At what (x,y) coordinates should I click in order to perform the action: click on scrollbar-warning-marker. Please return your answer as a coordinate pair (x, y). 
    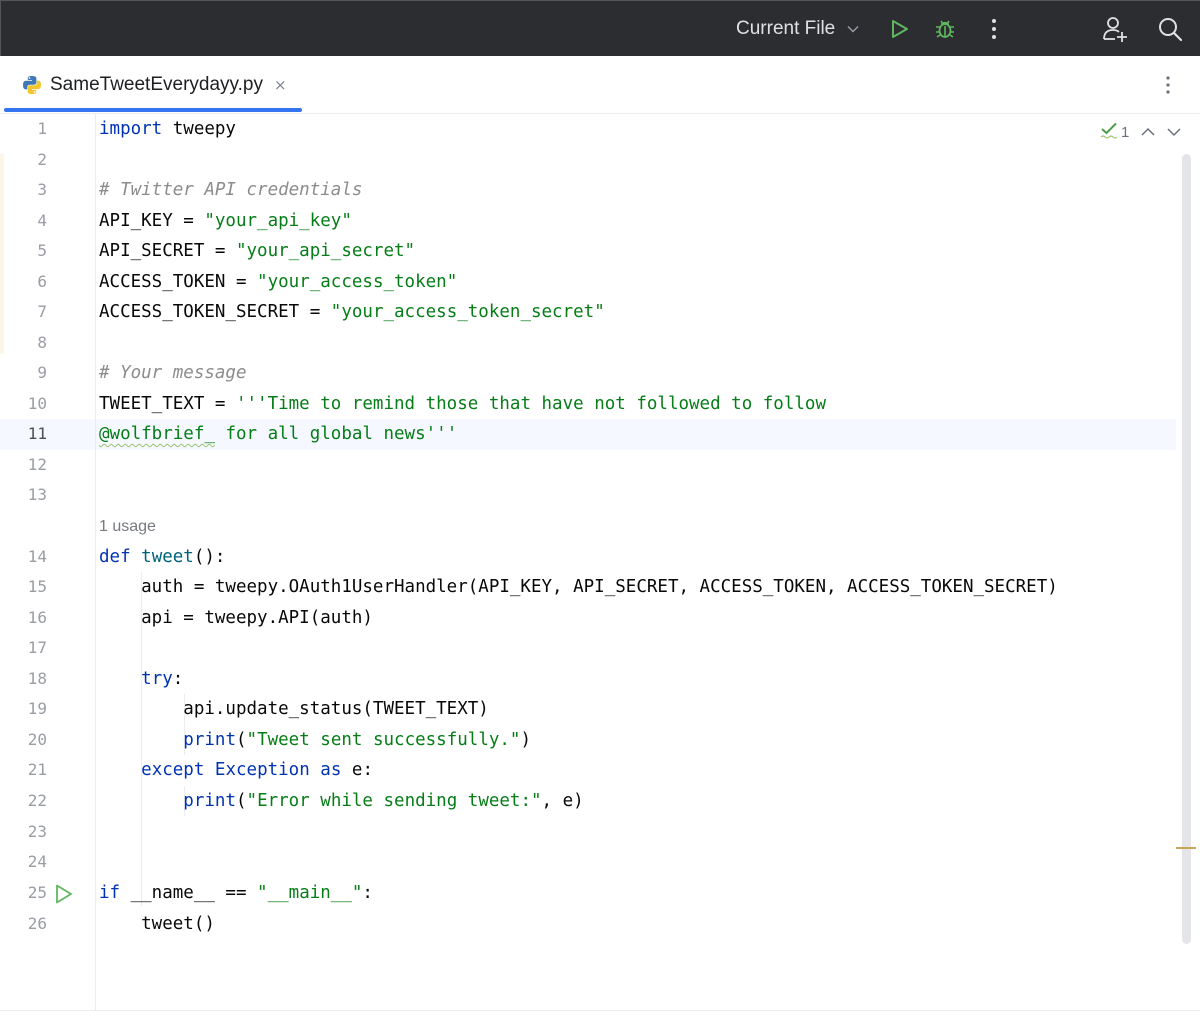
    Looking at the image, I should click on (1186, 848).